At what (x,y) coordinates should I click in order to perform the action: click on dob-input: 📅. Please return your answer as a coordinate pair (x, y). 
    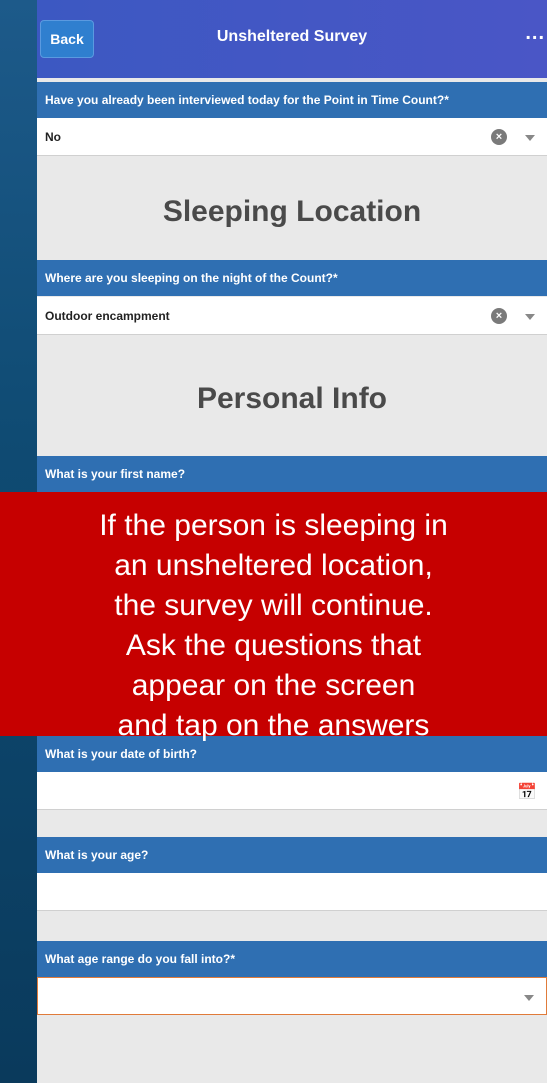
    Looking at the image, I should click on (292, 791).